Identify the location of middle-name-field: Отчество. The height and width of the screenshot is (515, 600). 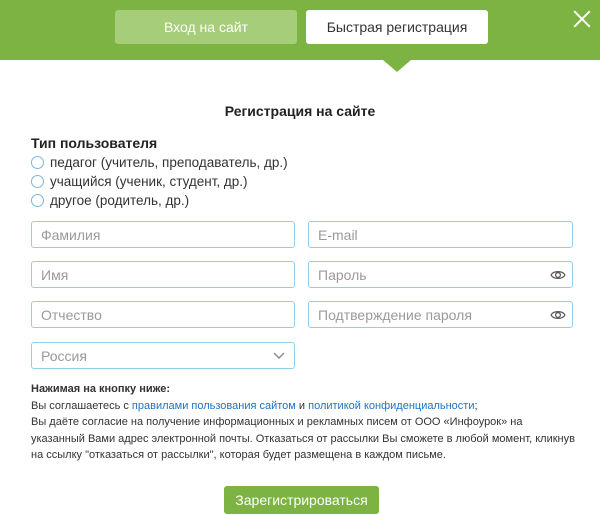
(163, 314).